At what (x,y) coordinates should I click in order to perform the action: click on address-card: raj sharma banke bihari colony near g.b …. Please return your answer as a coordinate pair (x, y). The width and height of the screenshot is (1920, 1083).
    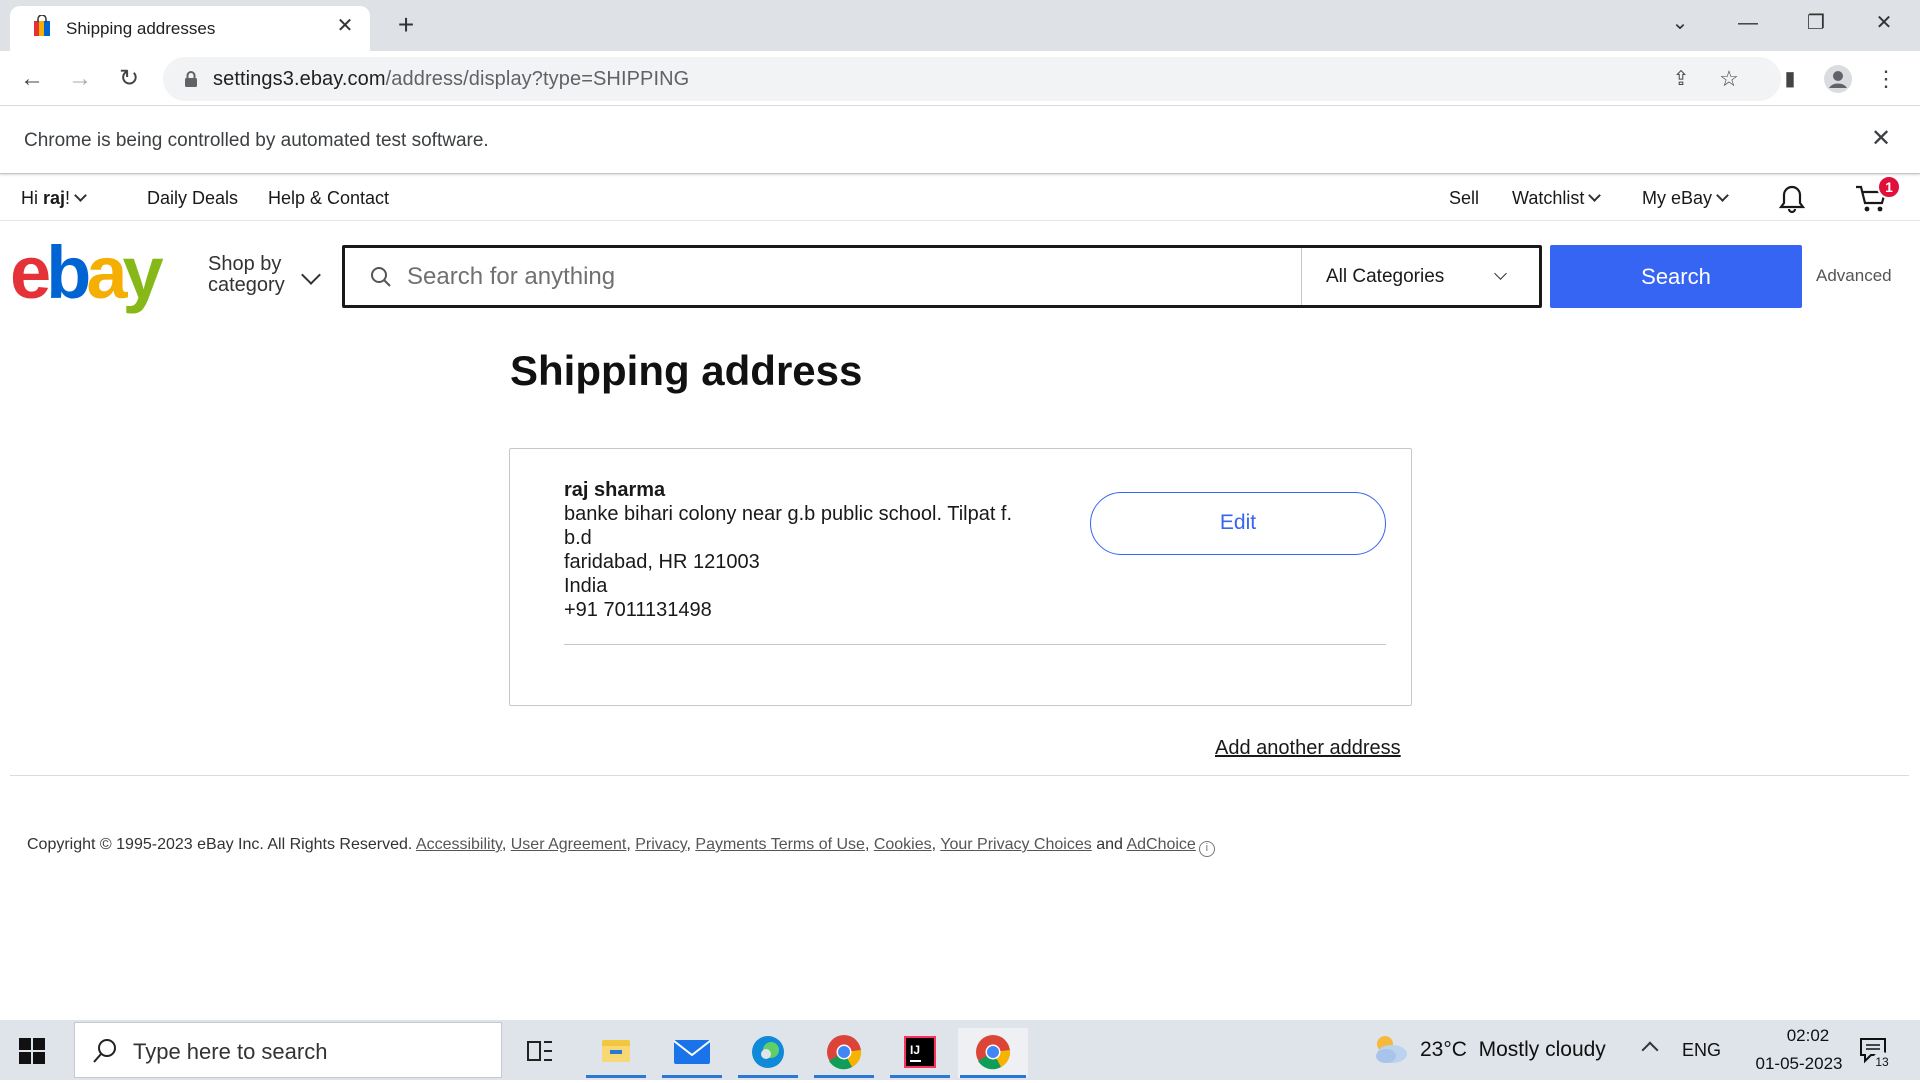
    Looking at the image, I should click on (960, 577).